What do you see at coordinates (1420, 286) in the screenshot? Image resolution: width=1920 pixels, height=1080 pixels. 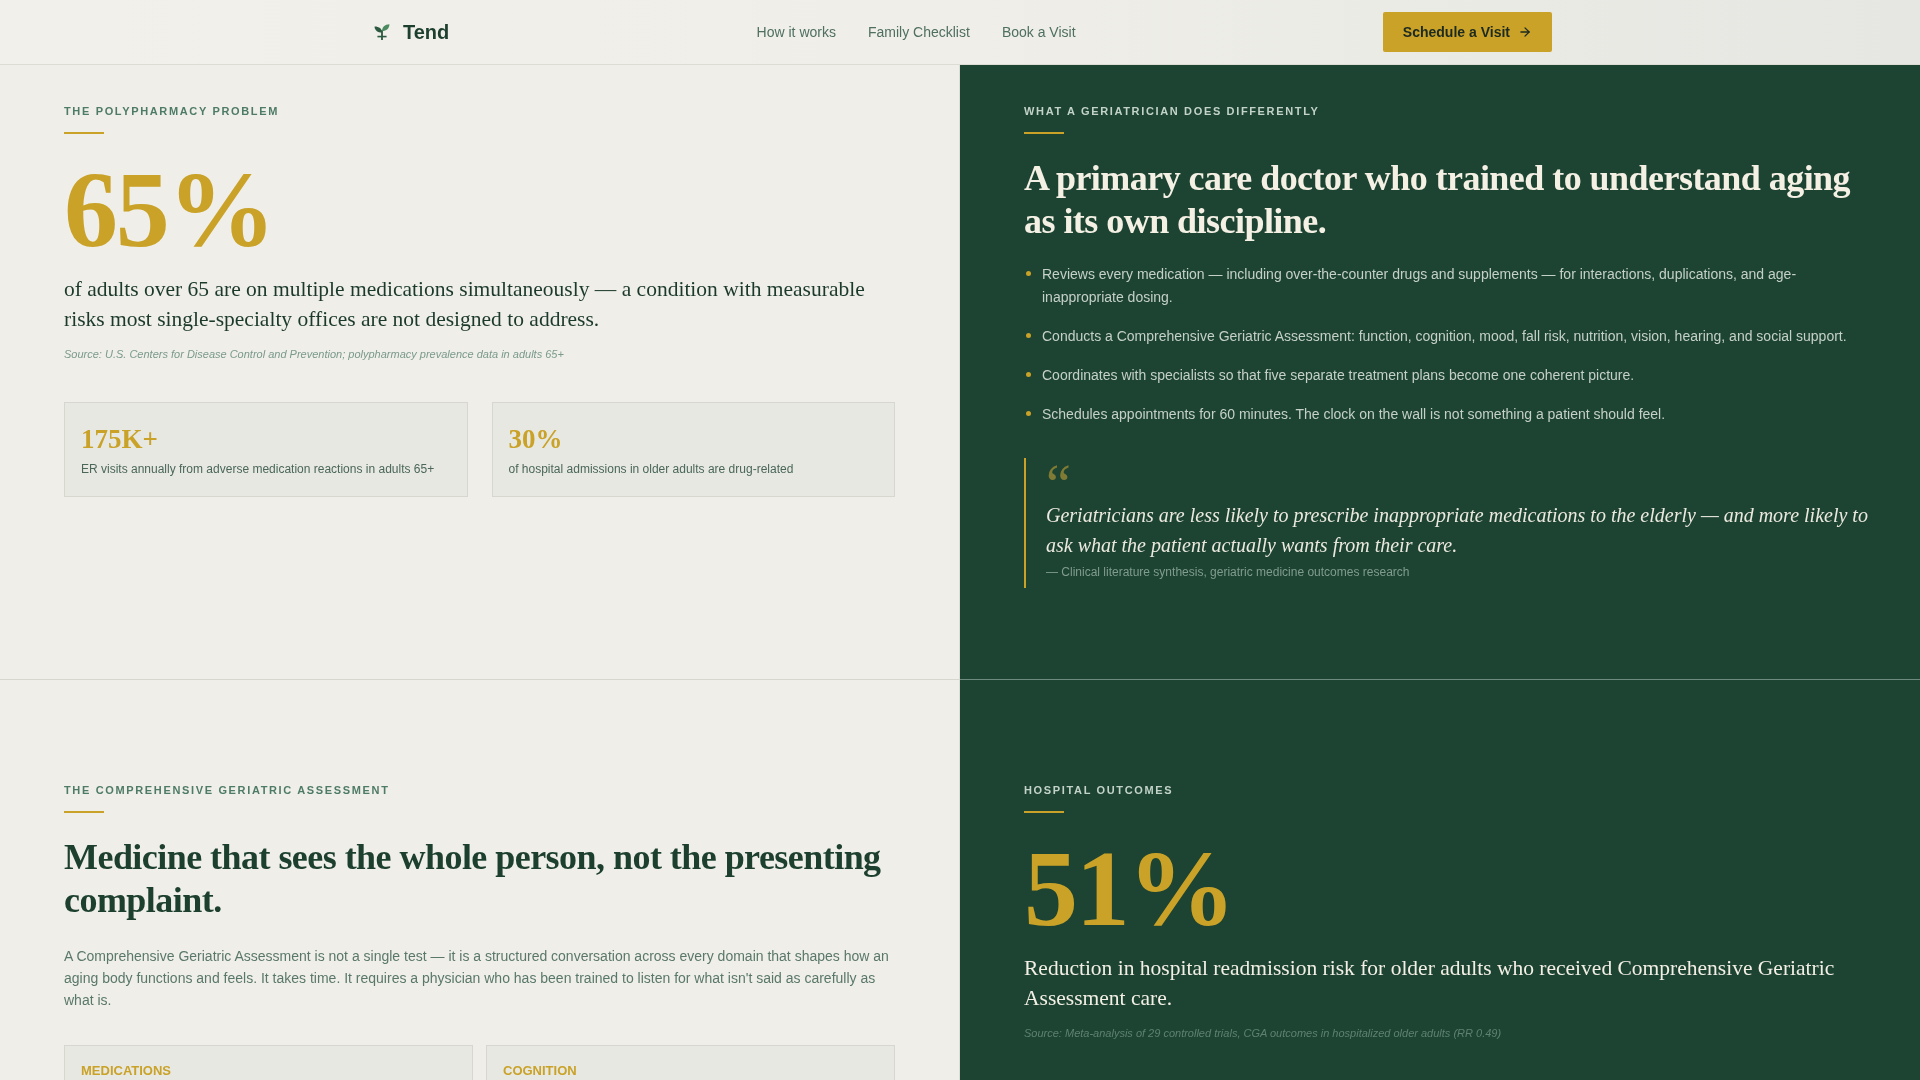 I see `bullet-text: Reviews every medication — including over-the-counter drugs and supplements — for interactions, duplications, and age-inappropriate dosing.` at bounding box center [1420, 286].